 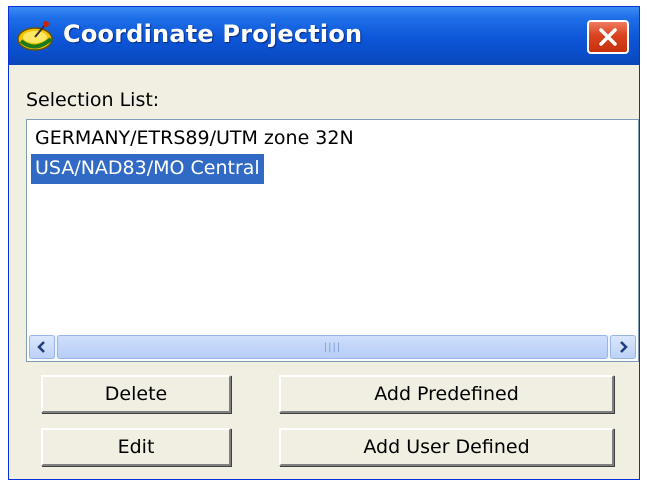 I want to click on close-button, so click(x=608, y=37).